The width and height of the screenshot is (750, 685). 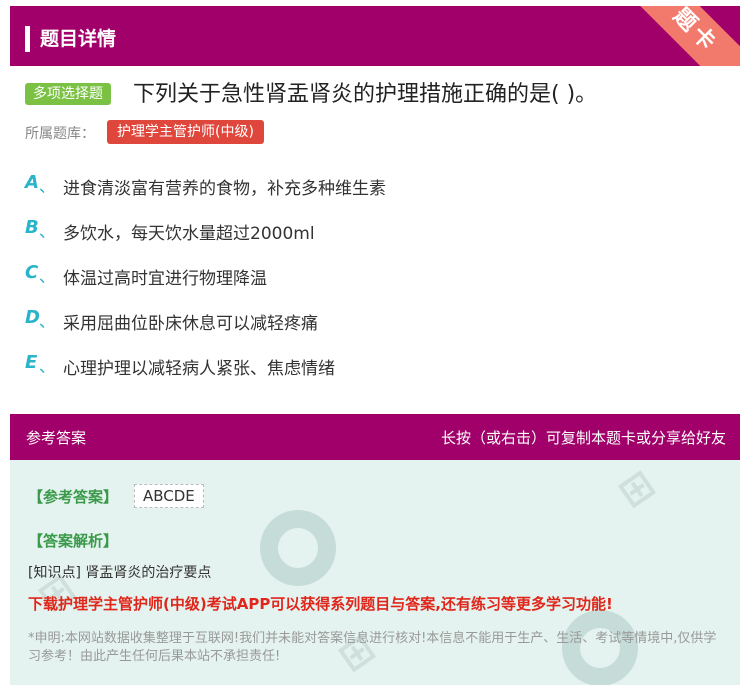 I want to click on library-label: 所属题库：, so click(x=60, y=134).